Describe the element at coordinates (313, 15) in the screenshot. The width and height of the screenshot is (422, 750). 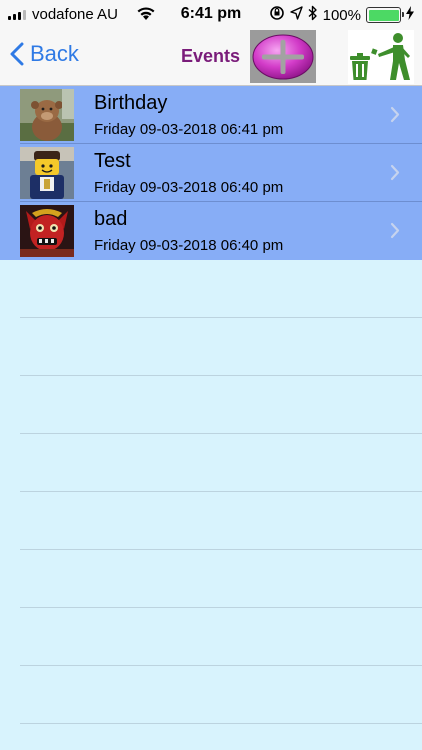
I see `bluetooth-icon` at that location.